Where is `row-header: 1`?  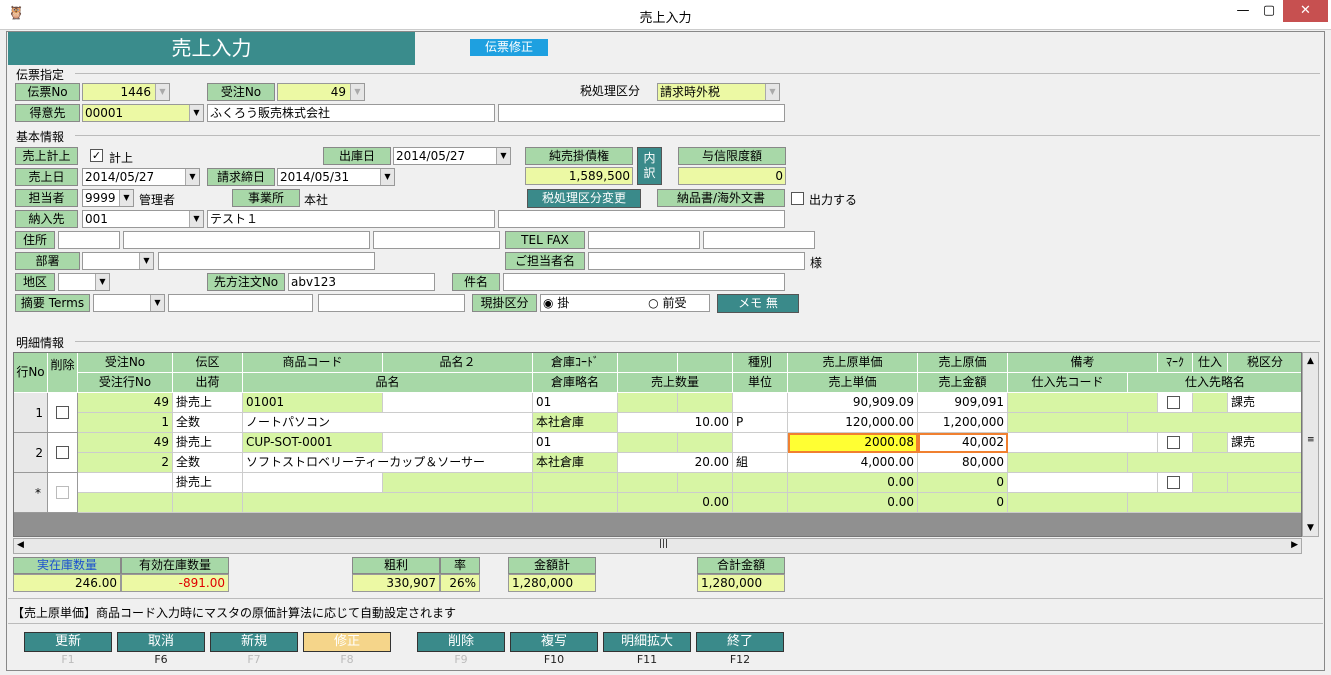 row-header: 1 is located at coordinates (31, 413).